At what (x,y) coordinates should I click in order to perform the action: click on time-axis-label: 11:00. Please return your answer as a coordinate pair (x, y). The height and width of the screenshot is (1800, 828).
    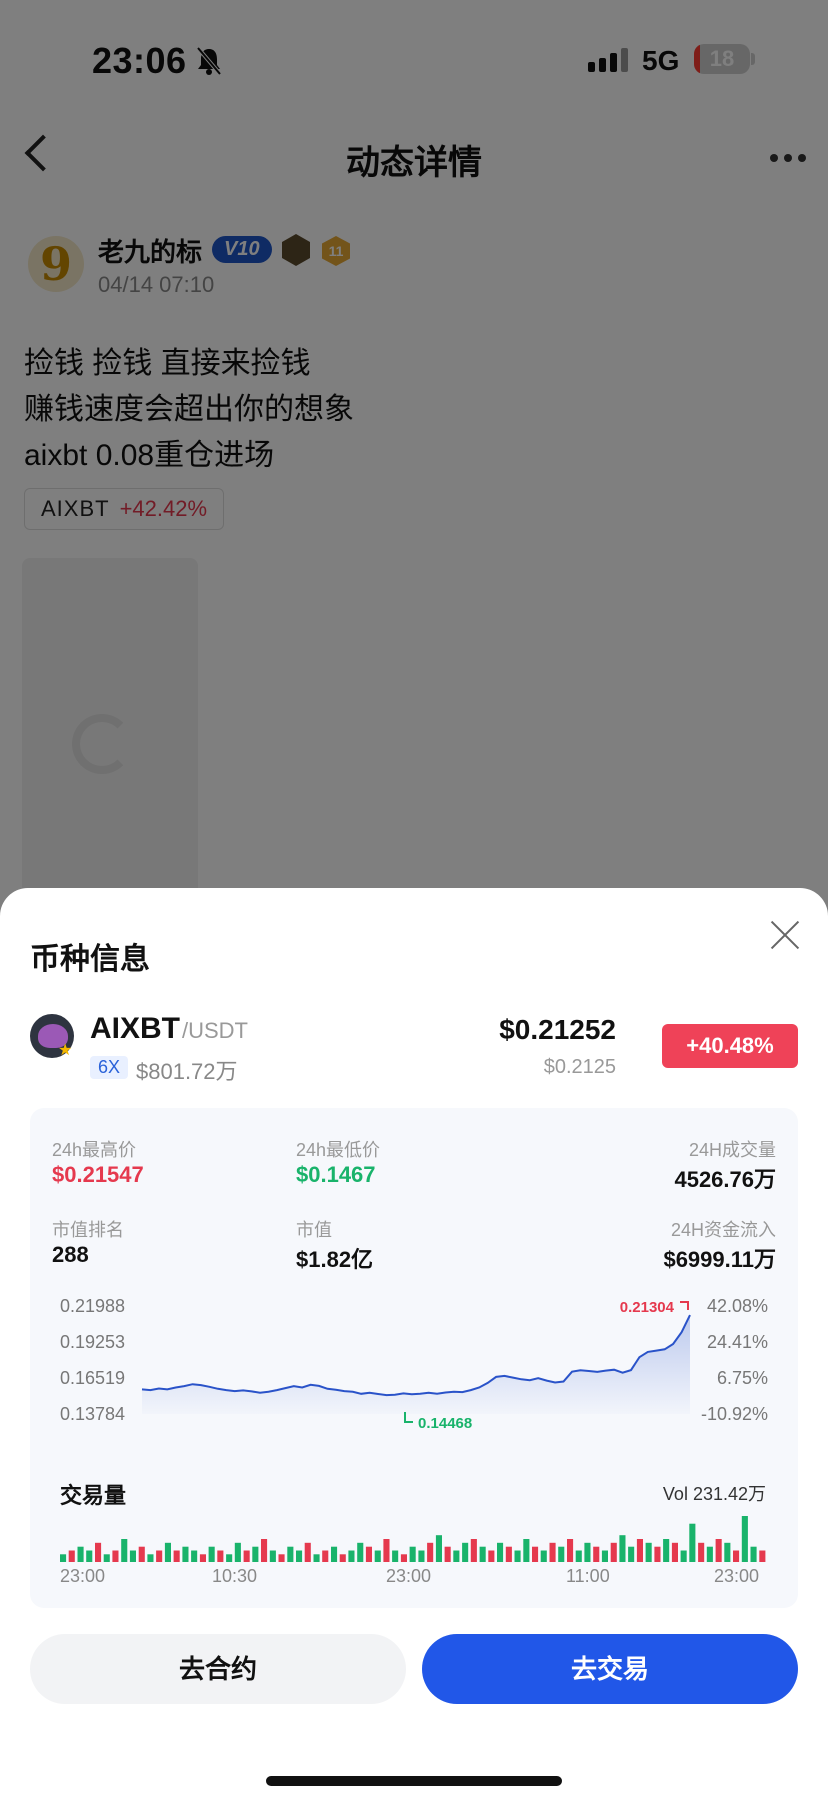
    Looking at the image, I should click on (588, 1576).